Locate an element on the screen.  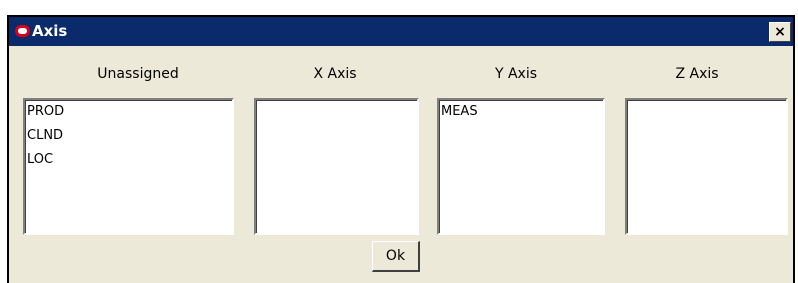
unassigned-header: Unassigned is located at coordinates (138, 74).